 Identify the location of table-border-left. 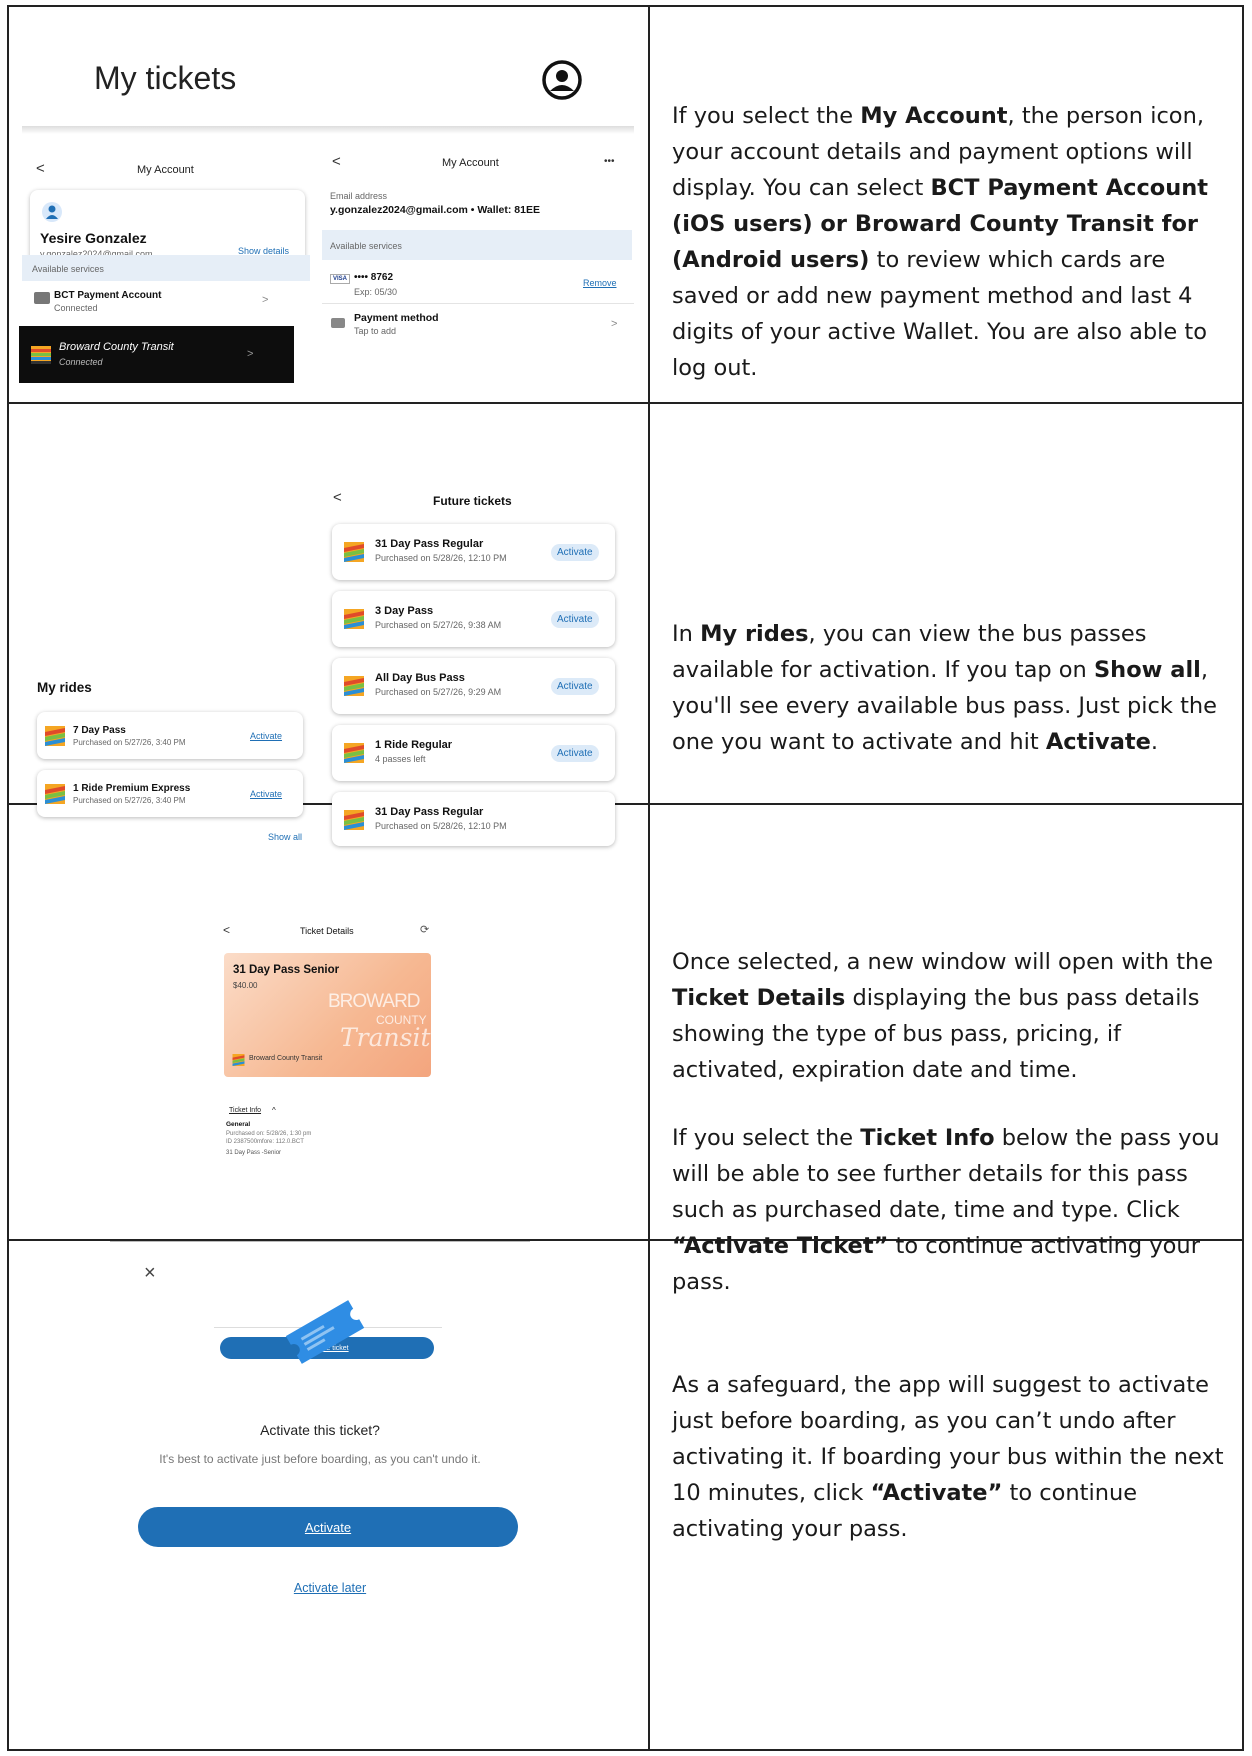
(8, 878).